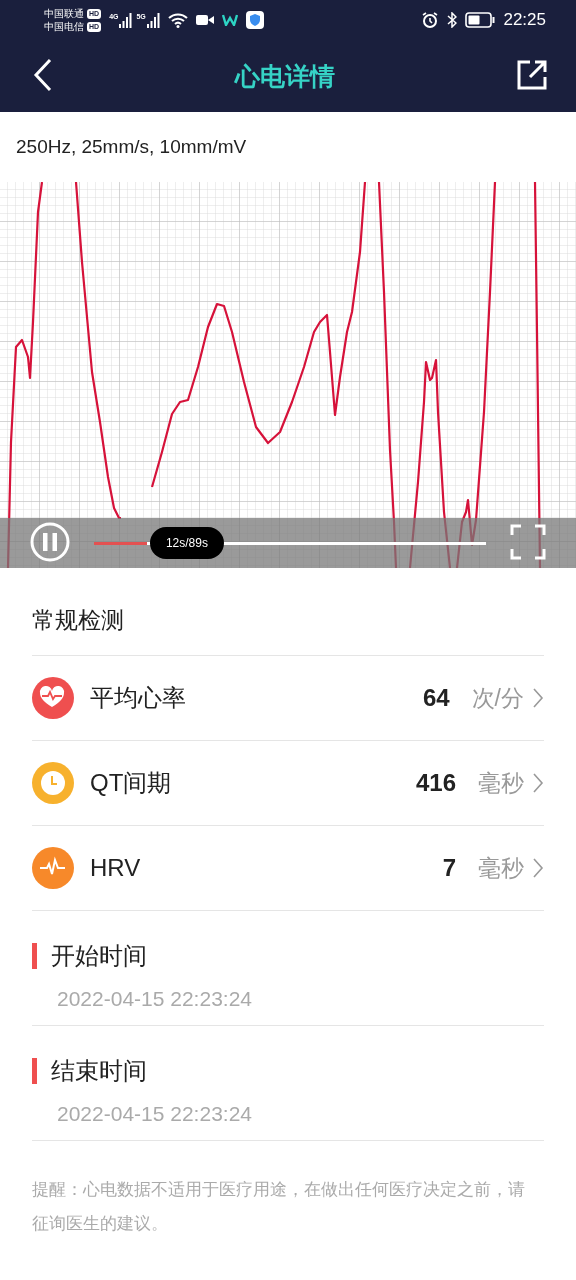 This screenshot has height=1280, width=576. I want to click on section-title: 常规检测, so click(288, 612).